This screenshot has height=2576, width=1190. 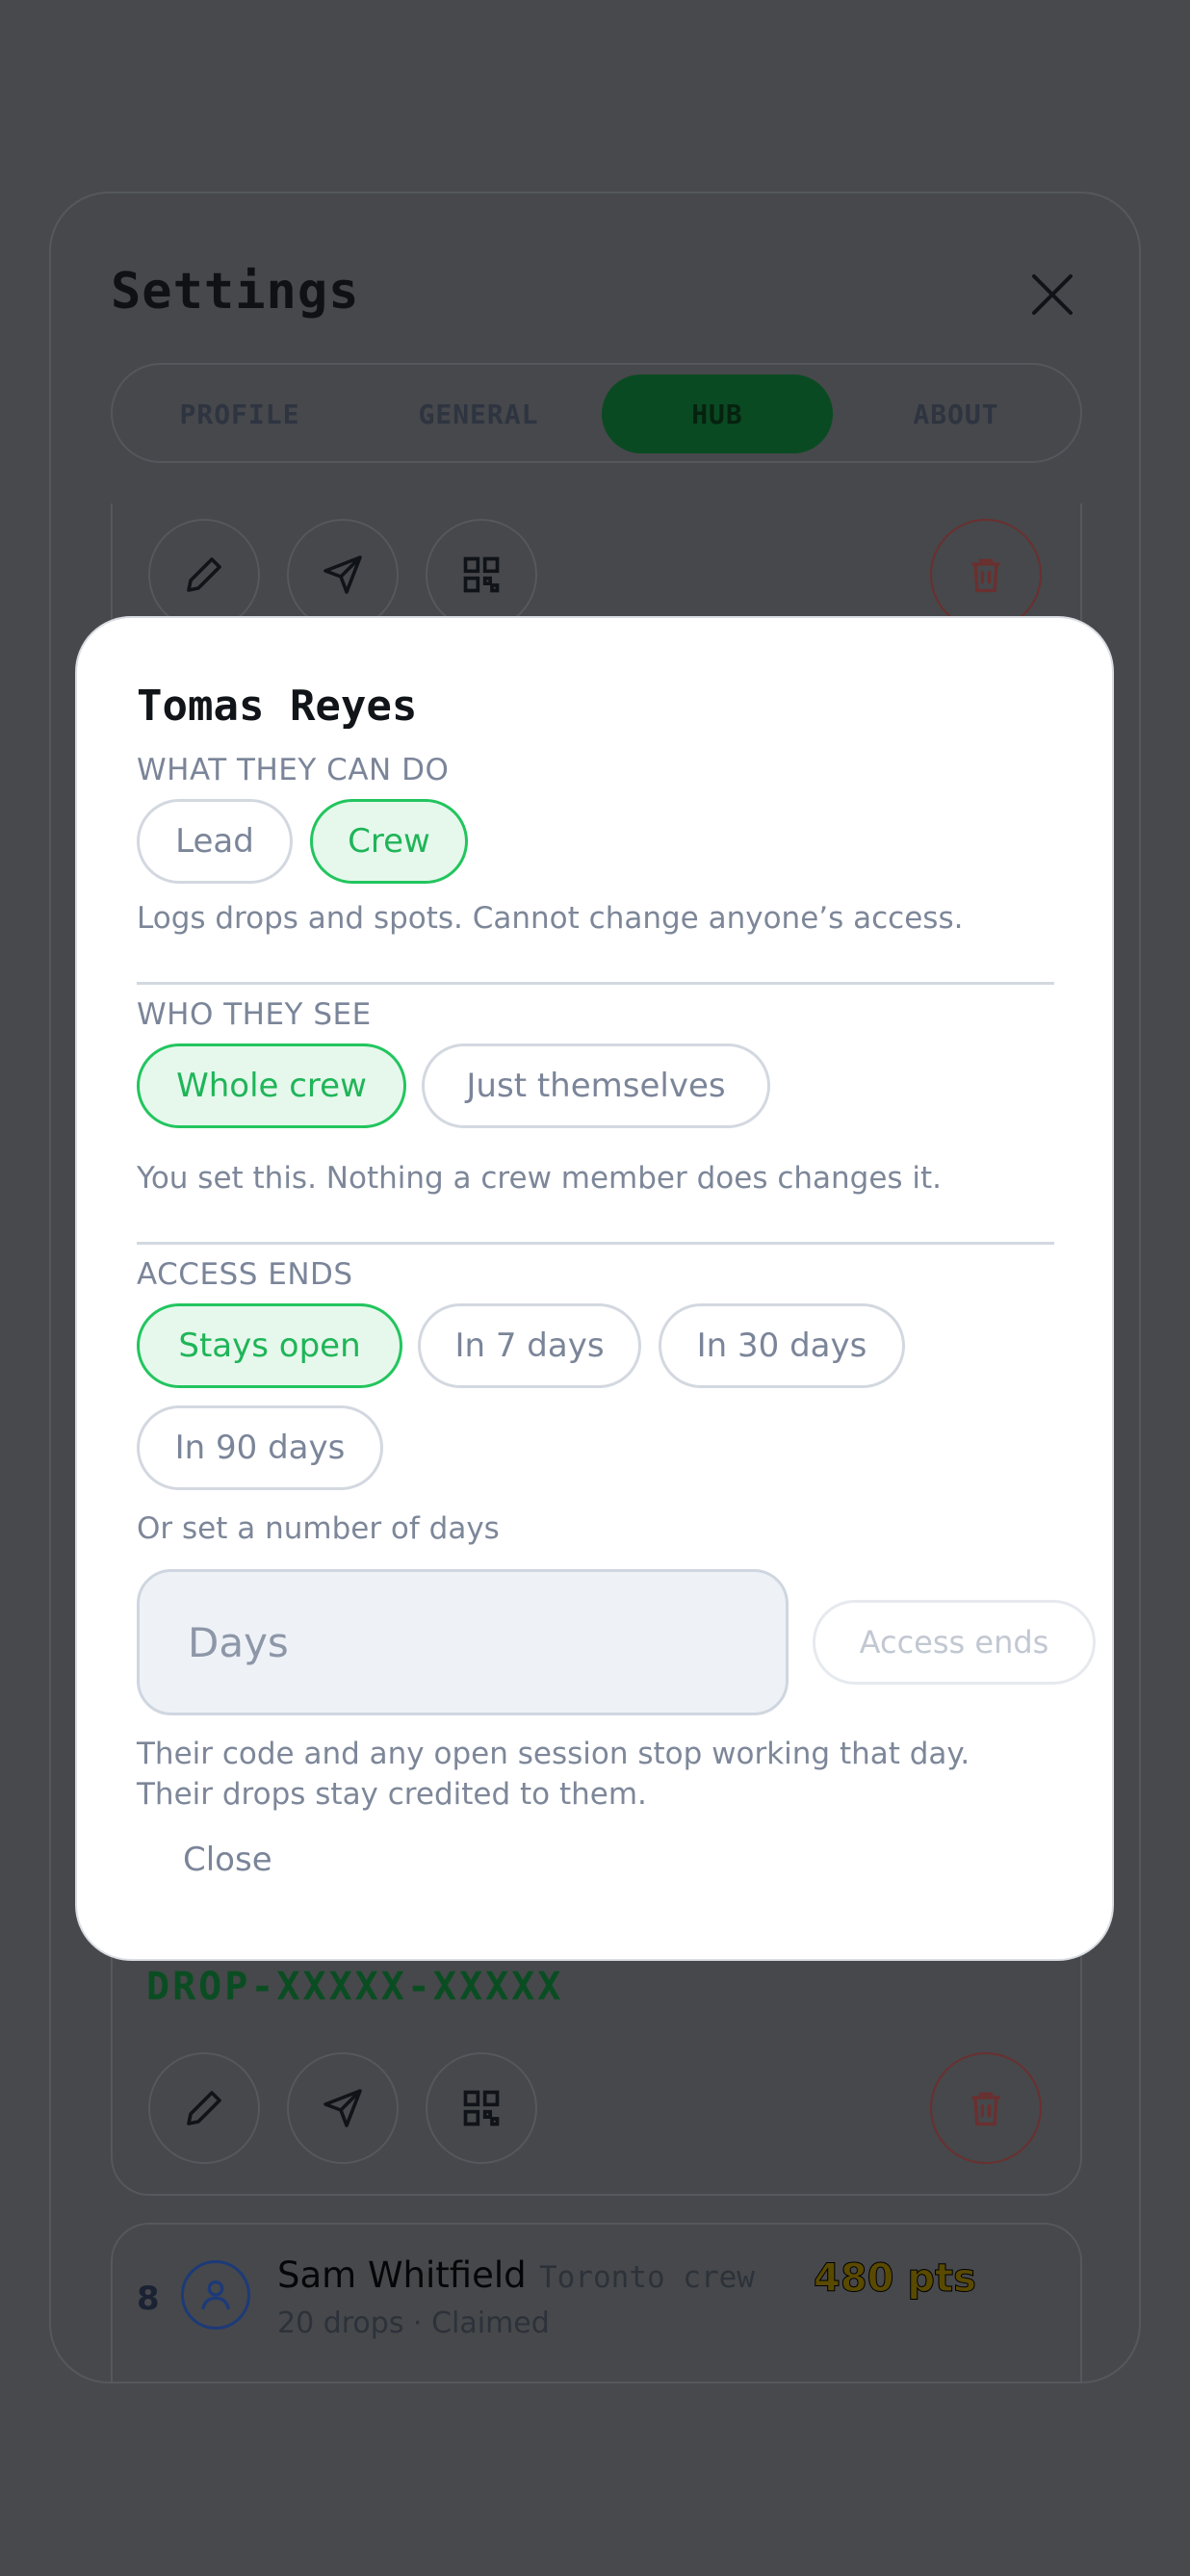 What do you see at coordinates (392, 1794) in the screenshot?
I see `access-help-line2: Their drops stay credited to them.` at bounding box center [392, 1794].